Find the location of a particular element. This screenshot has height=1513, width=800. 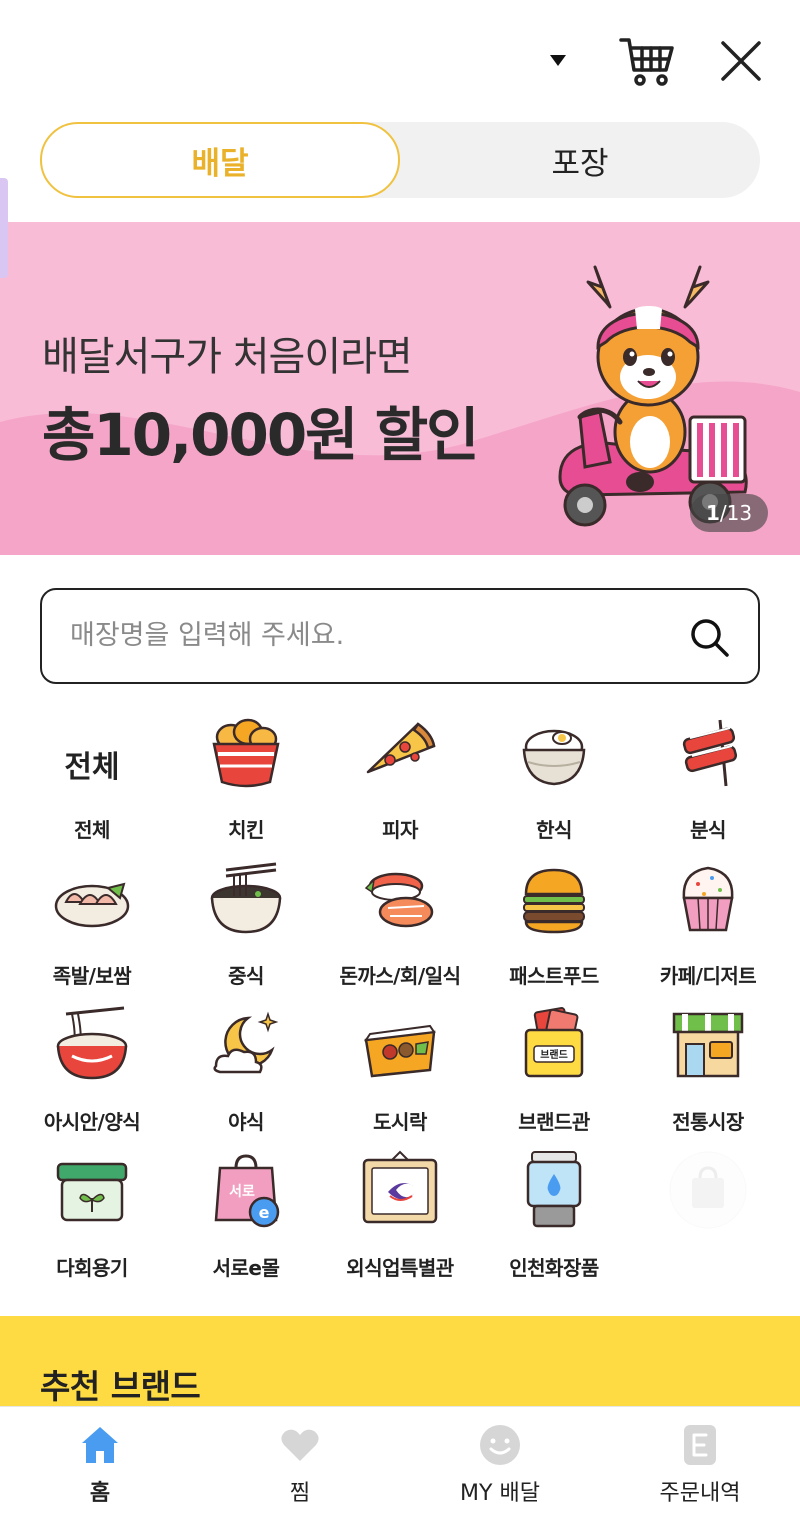

close-icon is located at coordinates (741, 61).